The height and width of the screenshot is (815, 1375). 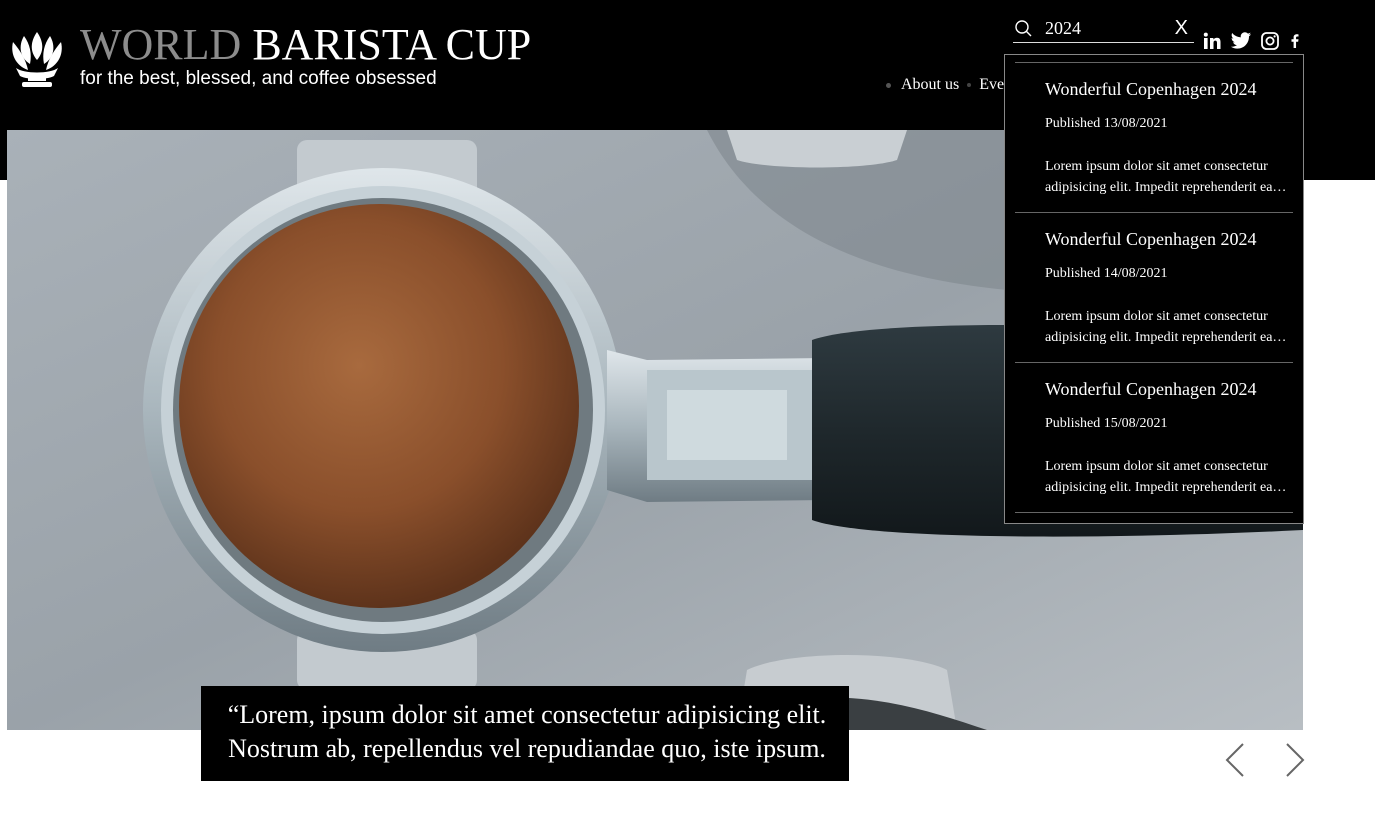 What do you see at coordinates (1106, 123) in the screenshot?
I see `result-date: Published 13/08/2021` at bounding box center [1106, 123].